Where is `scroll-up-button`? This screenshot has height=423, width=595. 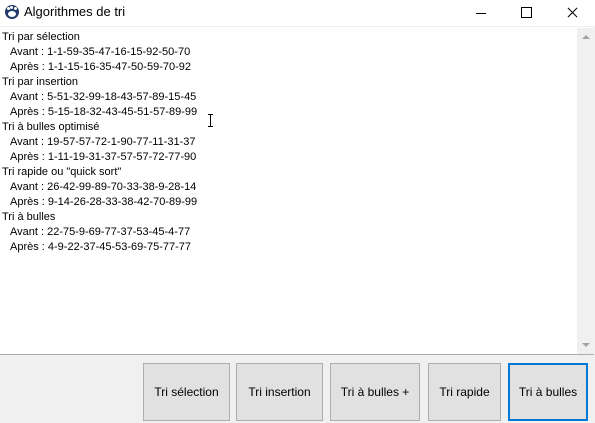
scroll-up-button is located at coordinates (585, 36).